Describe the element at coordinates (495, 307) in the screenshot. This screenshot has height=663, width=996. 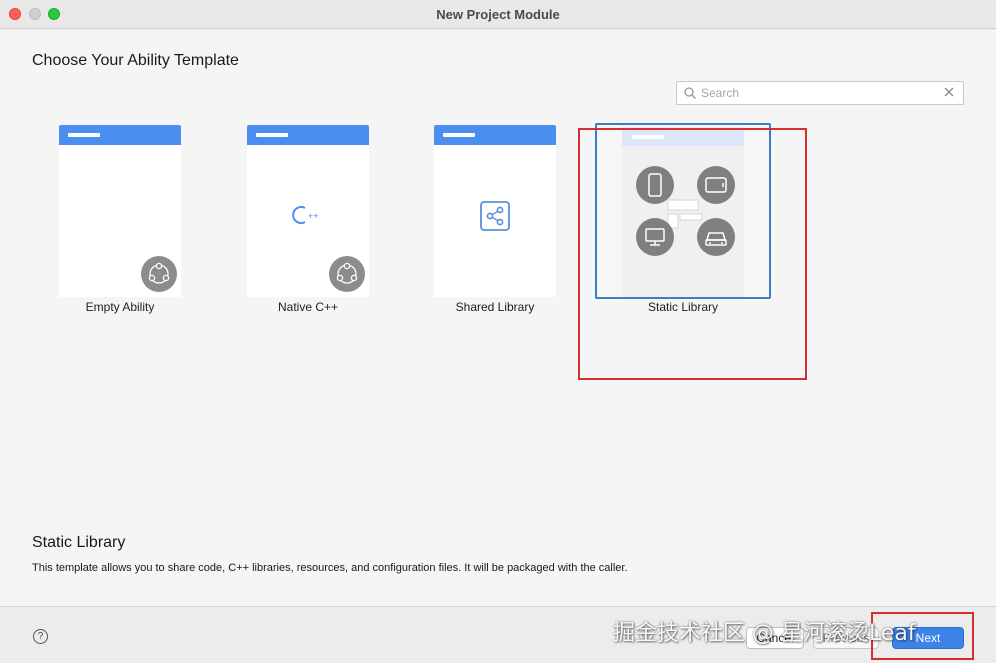
I see `template-label: Shared Library` at that location.